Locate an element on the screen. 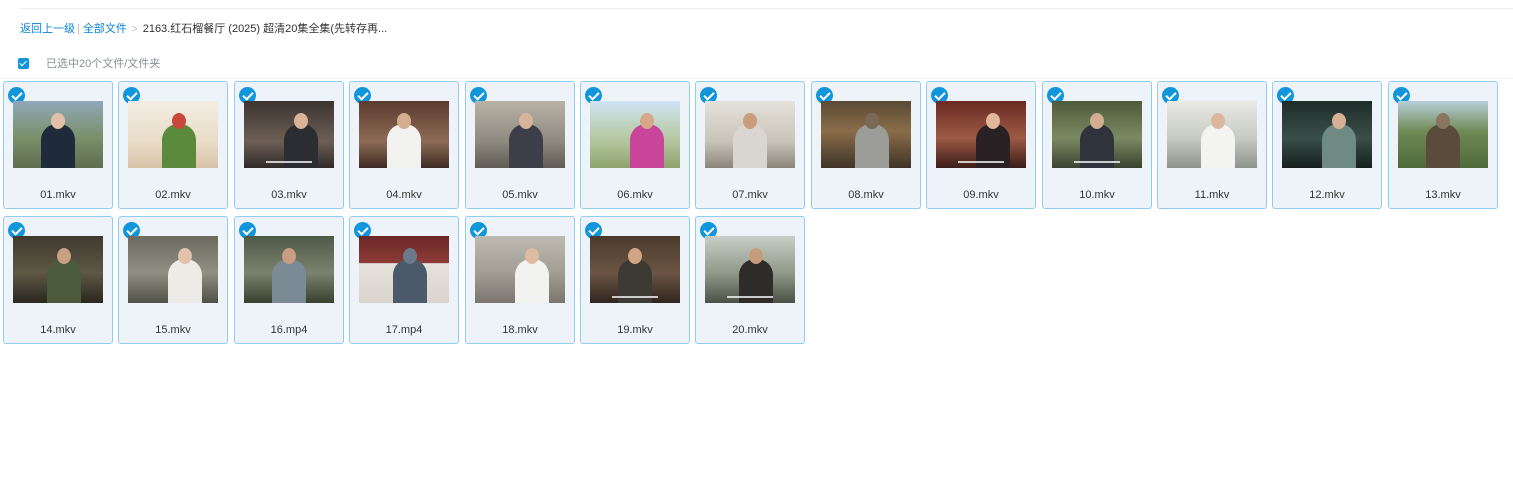  file-name: 12.mkv is located at coordinates (1327, 195).